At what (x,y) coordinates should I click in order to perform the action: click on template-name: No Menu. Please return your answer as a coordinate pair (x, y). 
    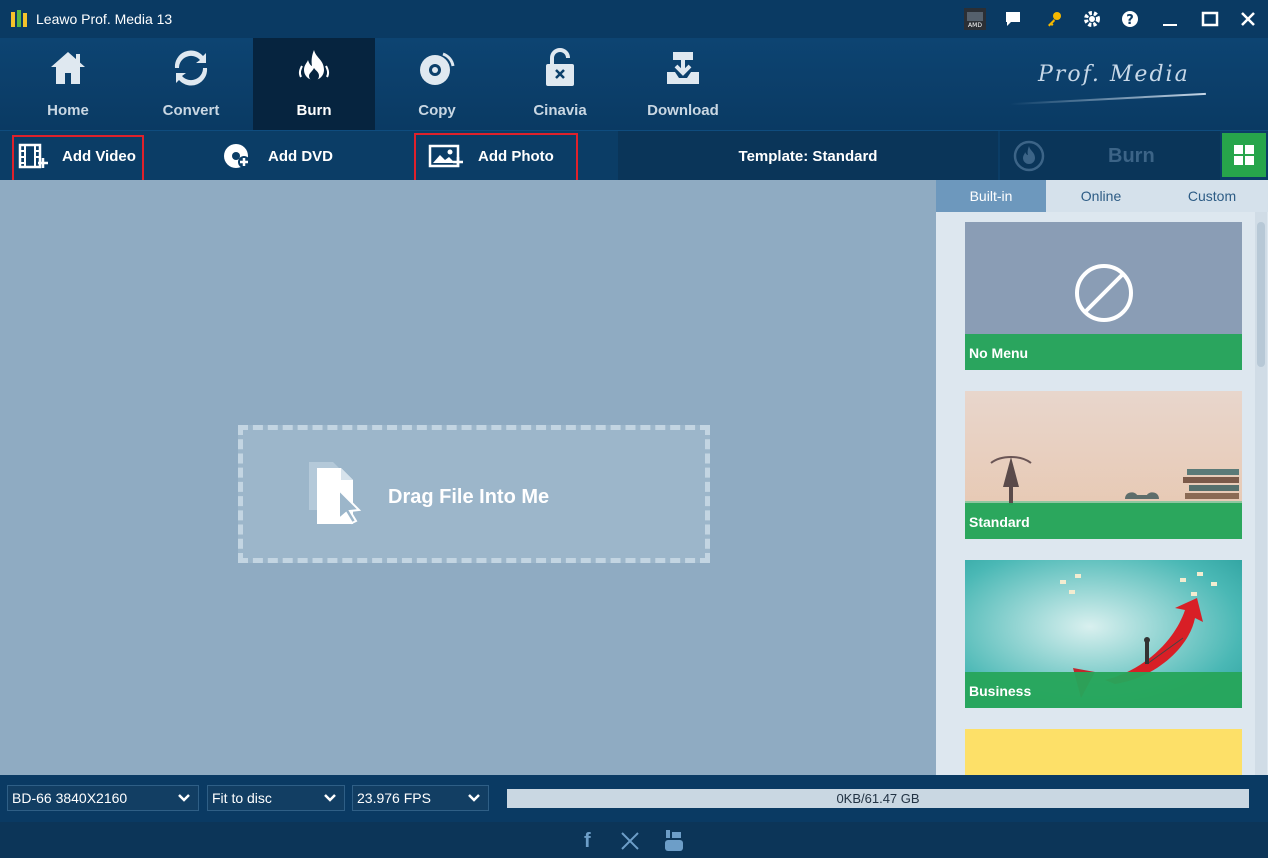
    Looking at the image, I should click on (999, 353).